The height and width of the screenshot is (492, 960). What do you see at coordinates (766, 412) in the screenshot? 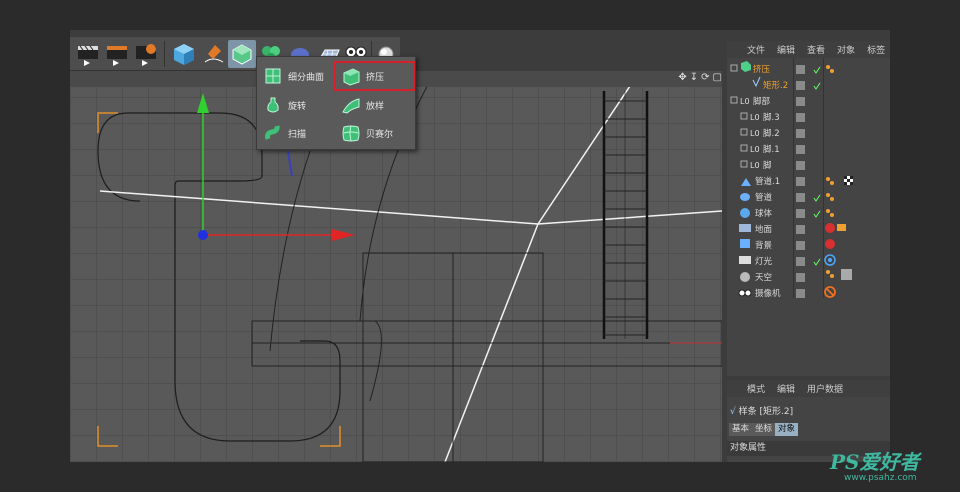
I see `object-title-text: 样条 [矩形.2]` at bounding box center [766, 412].